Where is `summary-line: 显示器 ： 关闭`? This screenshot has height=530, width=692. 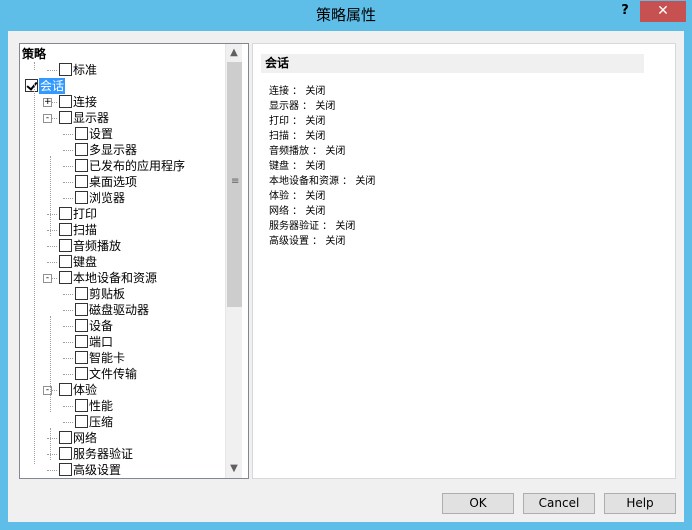
summary-line: 显示器 ： 关闭 is located at coordinates (302, 106).